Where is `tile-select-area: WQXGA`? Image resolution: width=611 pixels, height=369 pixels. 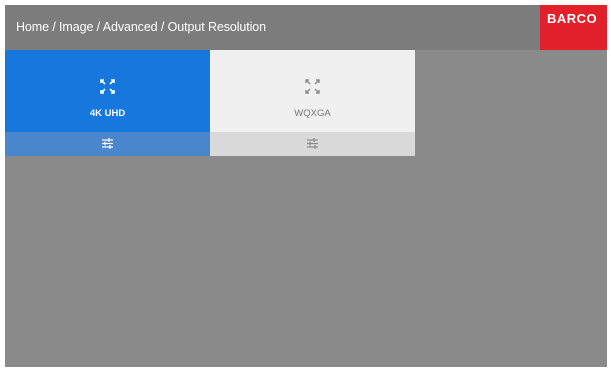
tile-select-area: WQXGA is located at coordinates (312, 91).